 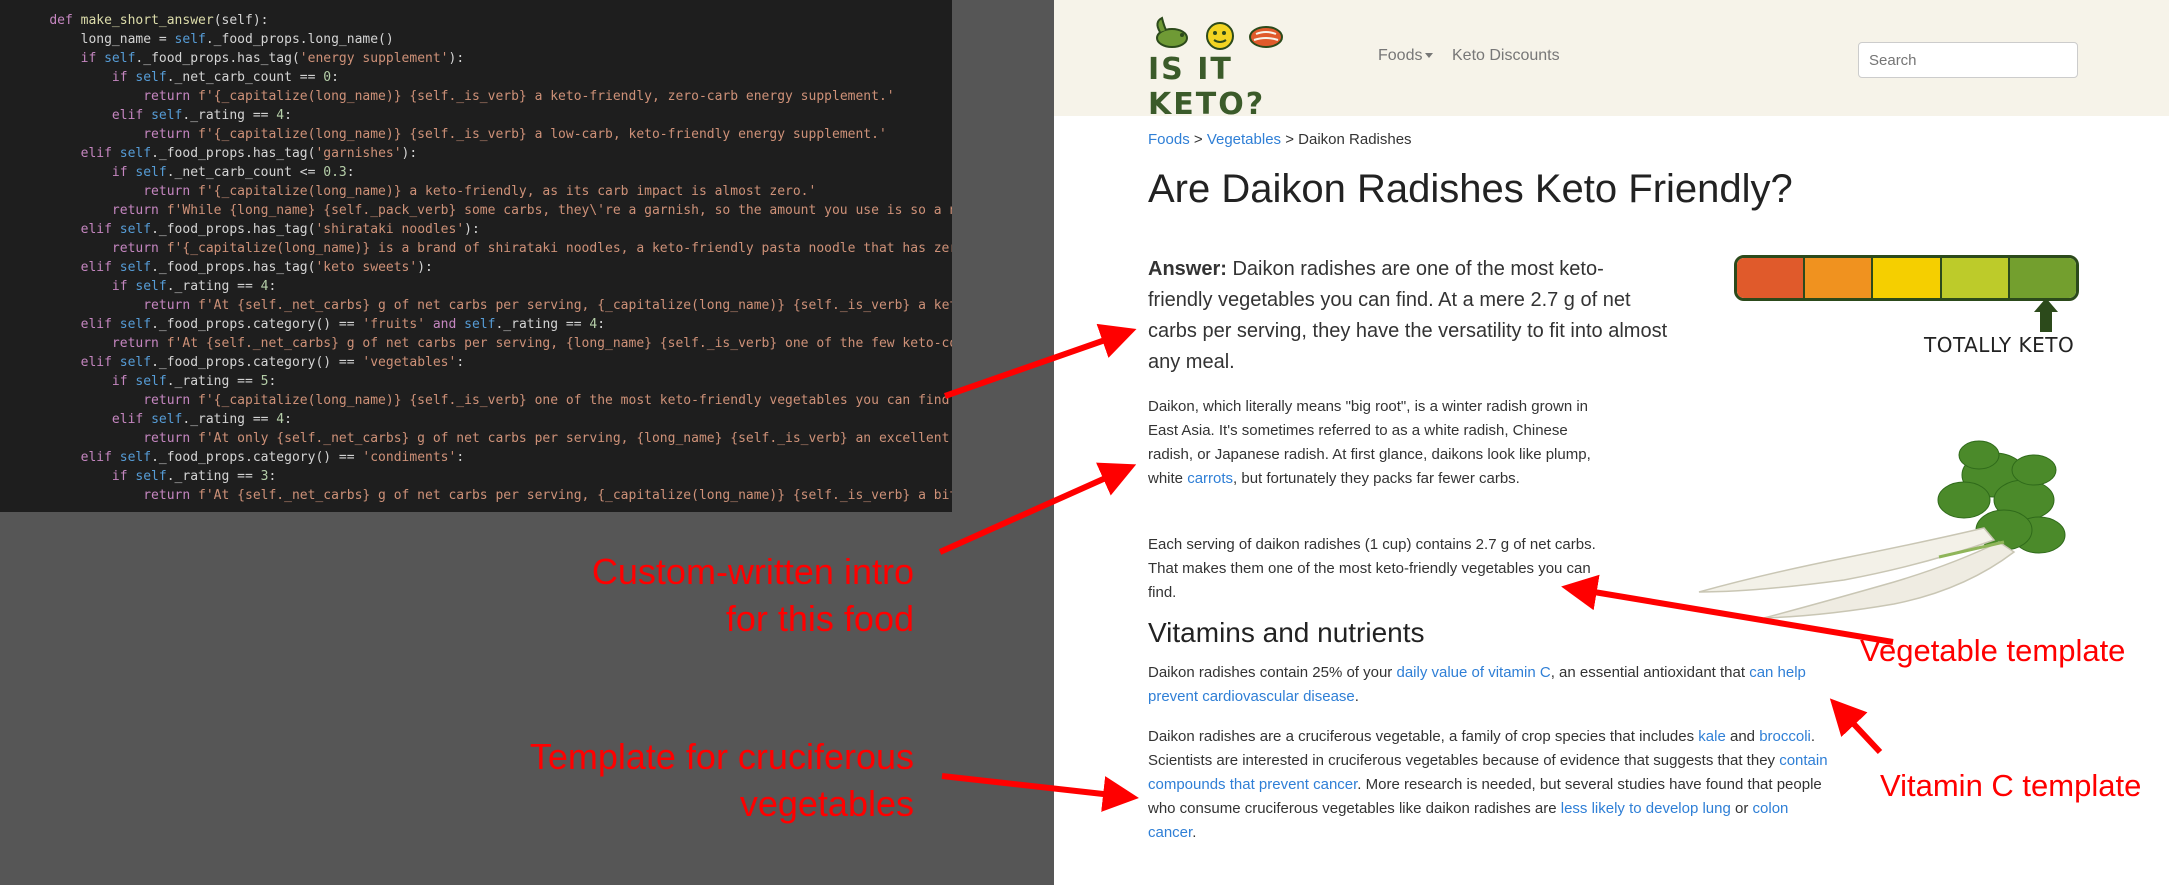 What do you see at coordinates (697, 595) in the screenshot?
I see `annotation-intro: Custom-written intro for this food` at bounding box center [697, 595].